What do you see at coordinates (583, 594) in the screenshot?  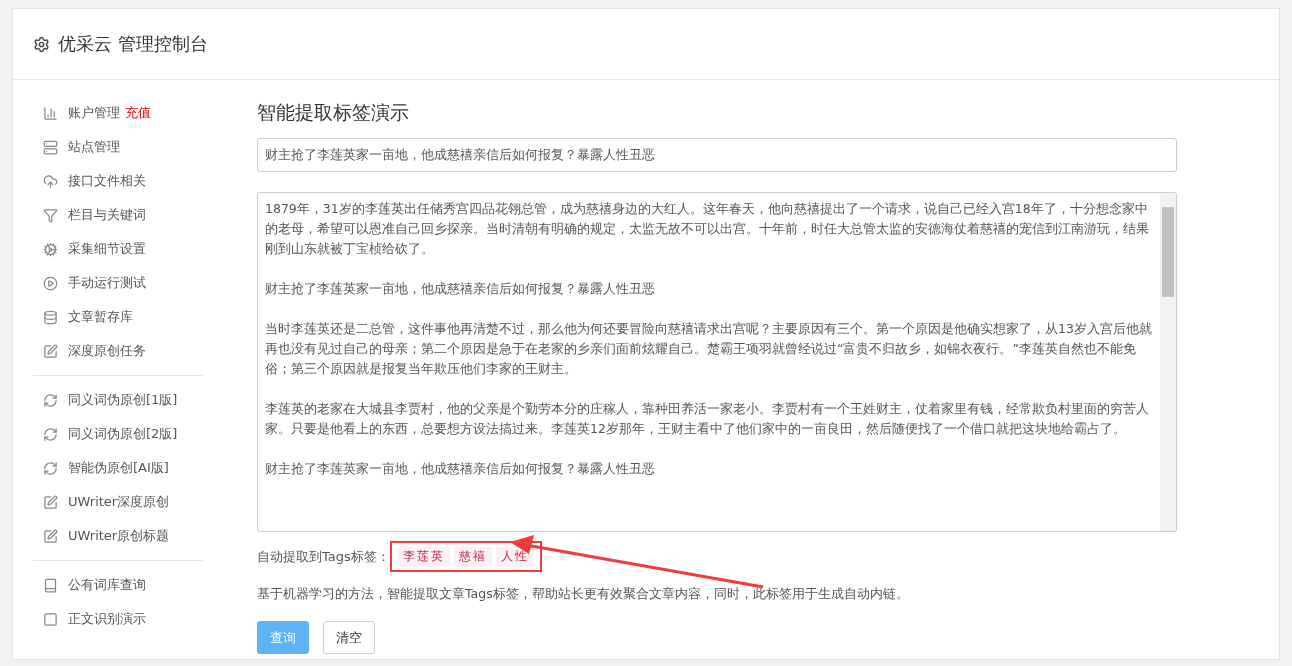 I see `feature-description: 基于机器学习的方法，智能提取文章Tags标签，帮助站长更有效聚合文章内容，同时，此标签用于生成自动内链。` at bounding box center [583, 594].